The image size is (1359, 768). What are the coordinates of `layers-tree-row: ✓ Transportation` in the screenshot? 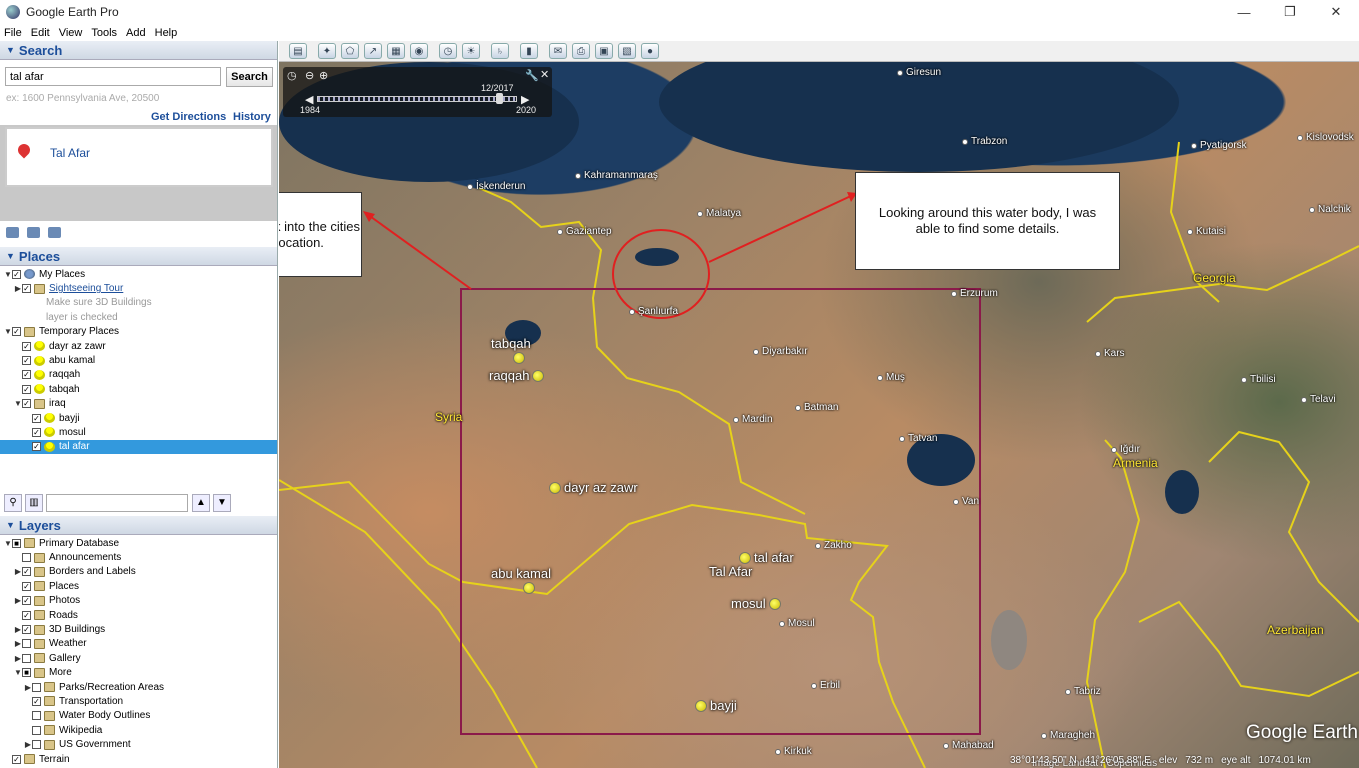 It's located at (138, 701).